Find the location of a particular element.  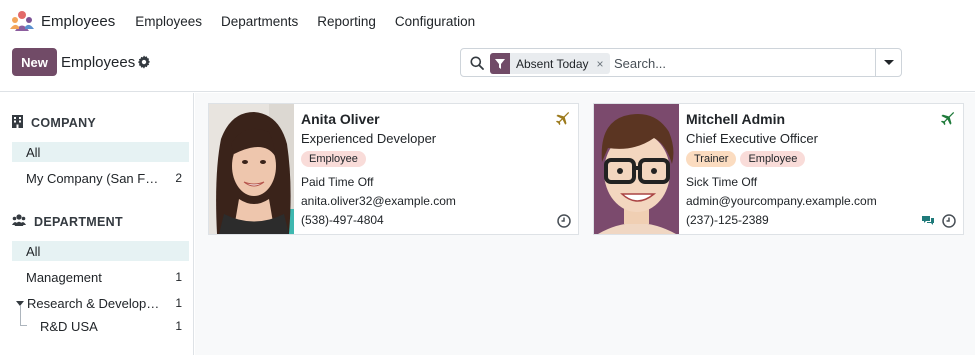

employee-name: Mitchell Admin is located at coordinates (820, 120).